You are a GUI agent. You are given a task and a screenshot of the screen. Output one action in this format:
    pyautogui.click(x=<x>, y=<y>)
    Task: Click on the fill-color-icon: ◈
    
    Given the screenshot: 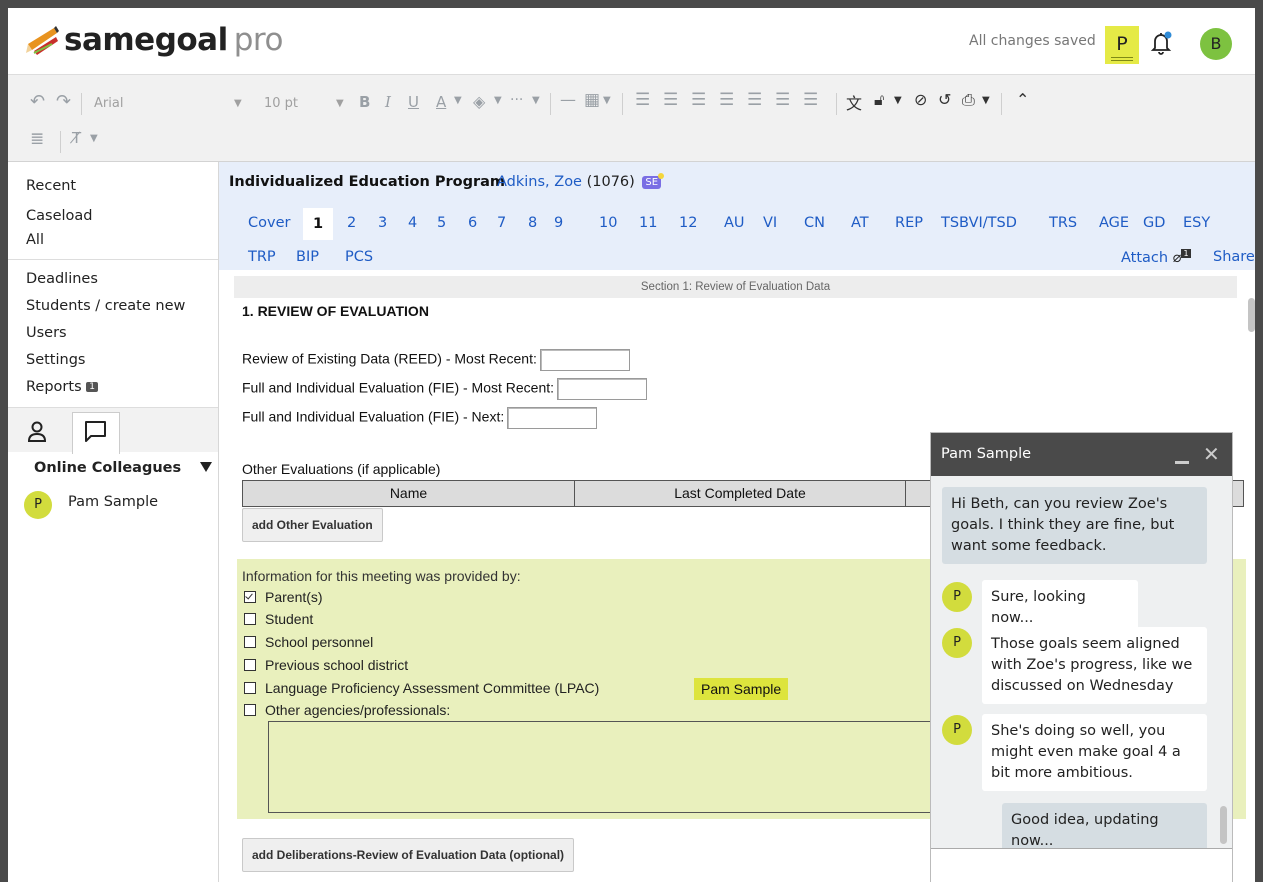 What is the action you would take?
    pyautogui.click(x=479, y=101)
    